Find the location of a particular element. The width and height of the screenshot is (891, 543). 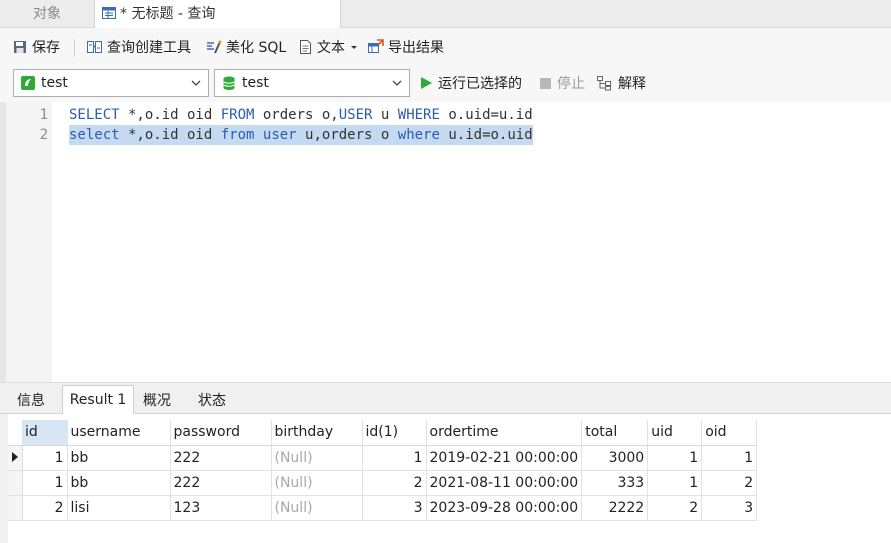

toolbar-divider is located at coordinates (74, 48).